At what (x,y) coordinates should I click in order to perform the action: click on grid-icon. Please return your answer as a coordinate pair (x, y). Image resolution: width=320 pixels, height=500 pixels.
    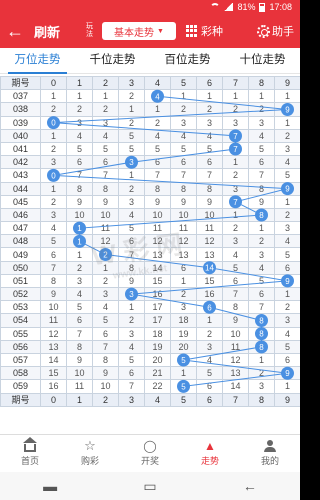
    Looking at the image, I should click on (192, 31).